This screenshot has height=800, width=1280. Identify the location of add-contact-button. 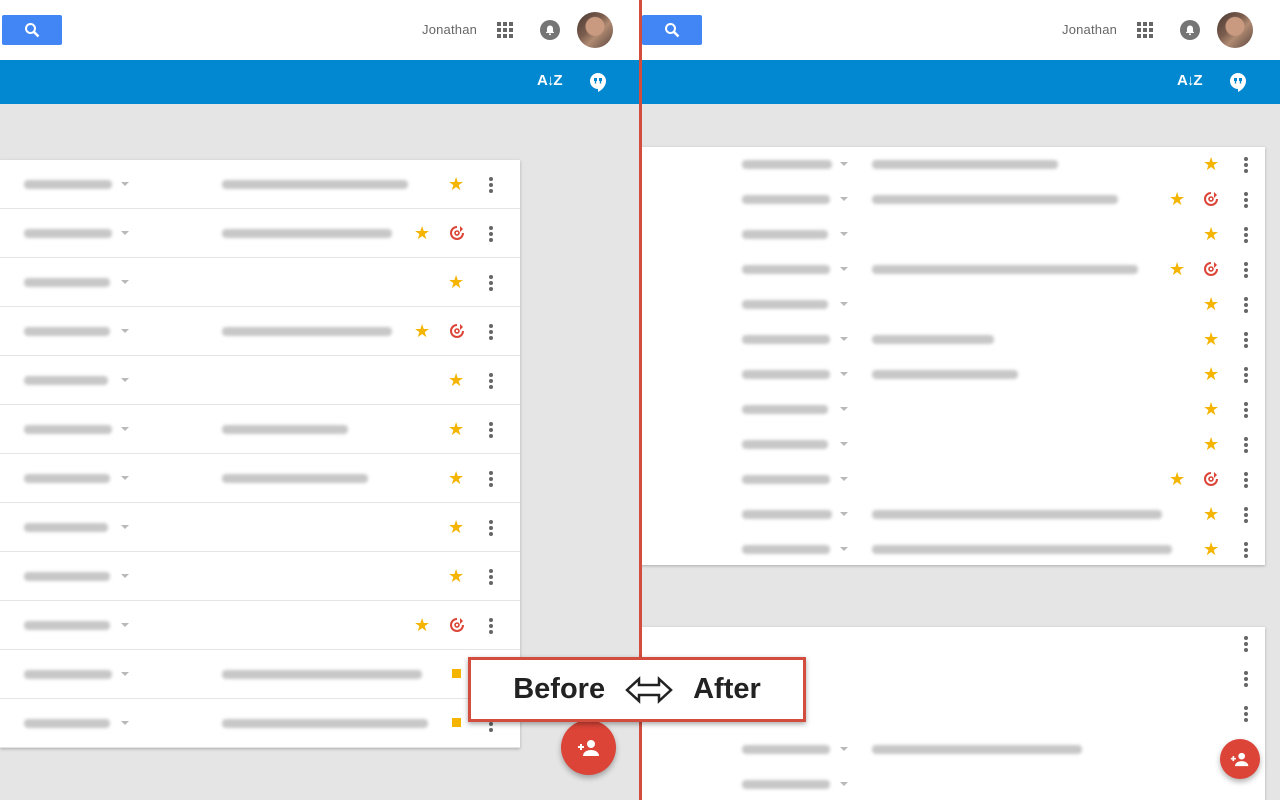
(1240, 759).